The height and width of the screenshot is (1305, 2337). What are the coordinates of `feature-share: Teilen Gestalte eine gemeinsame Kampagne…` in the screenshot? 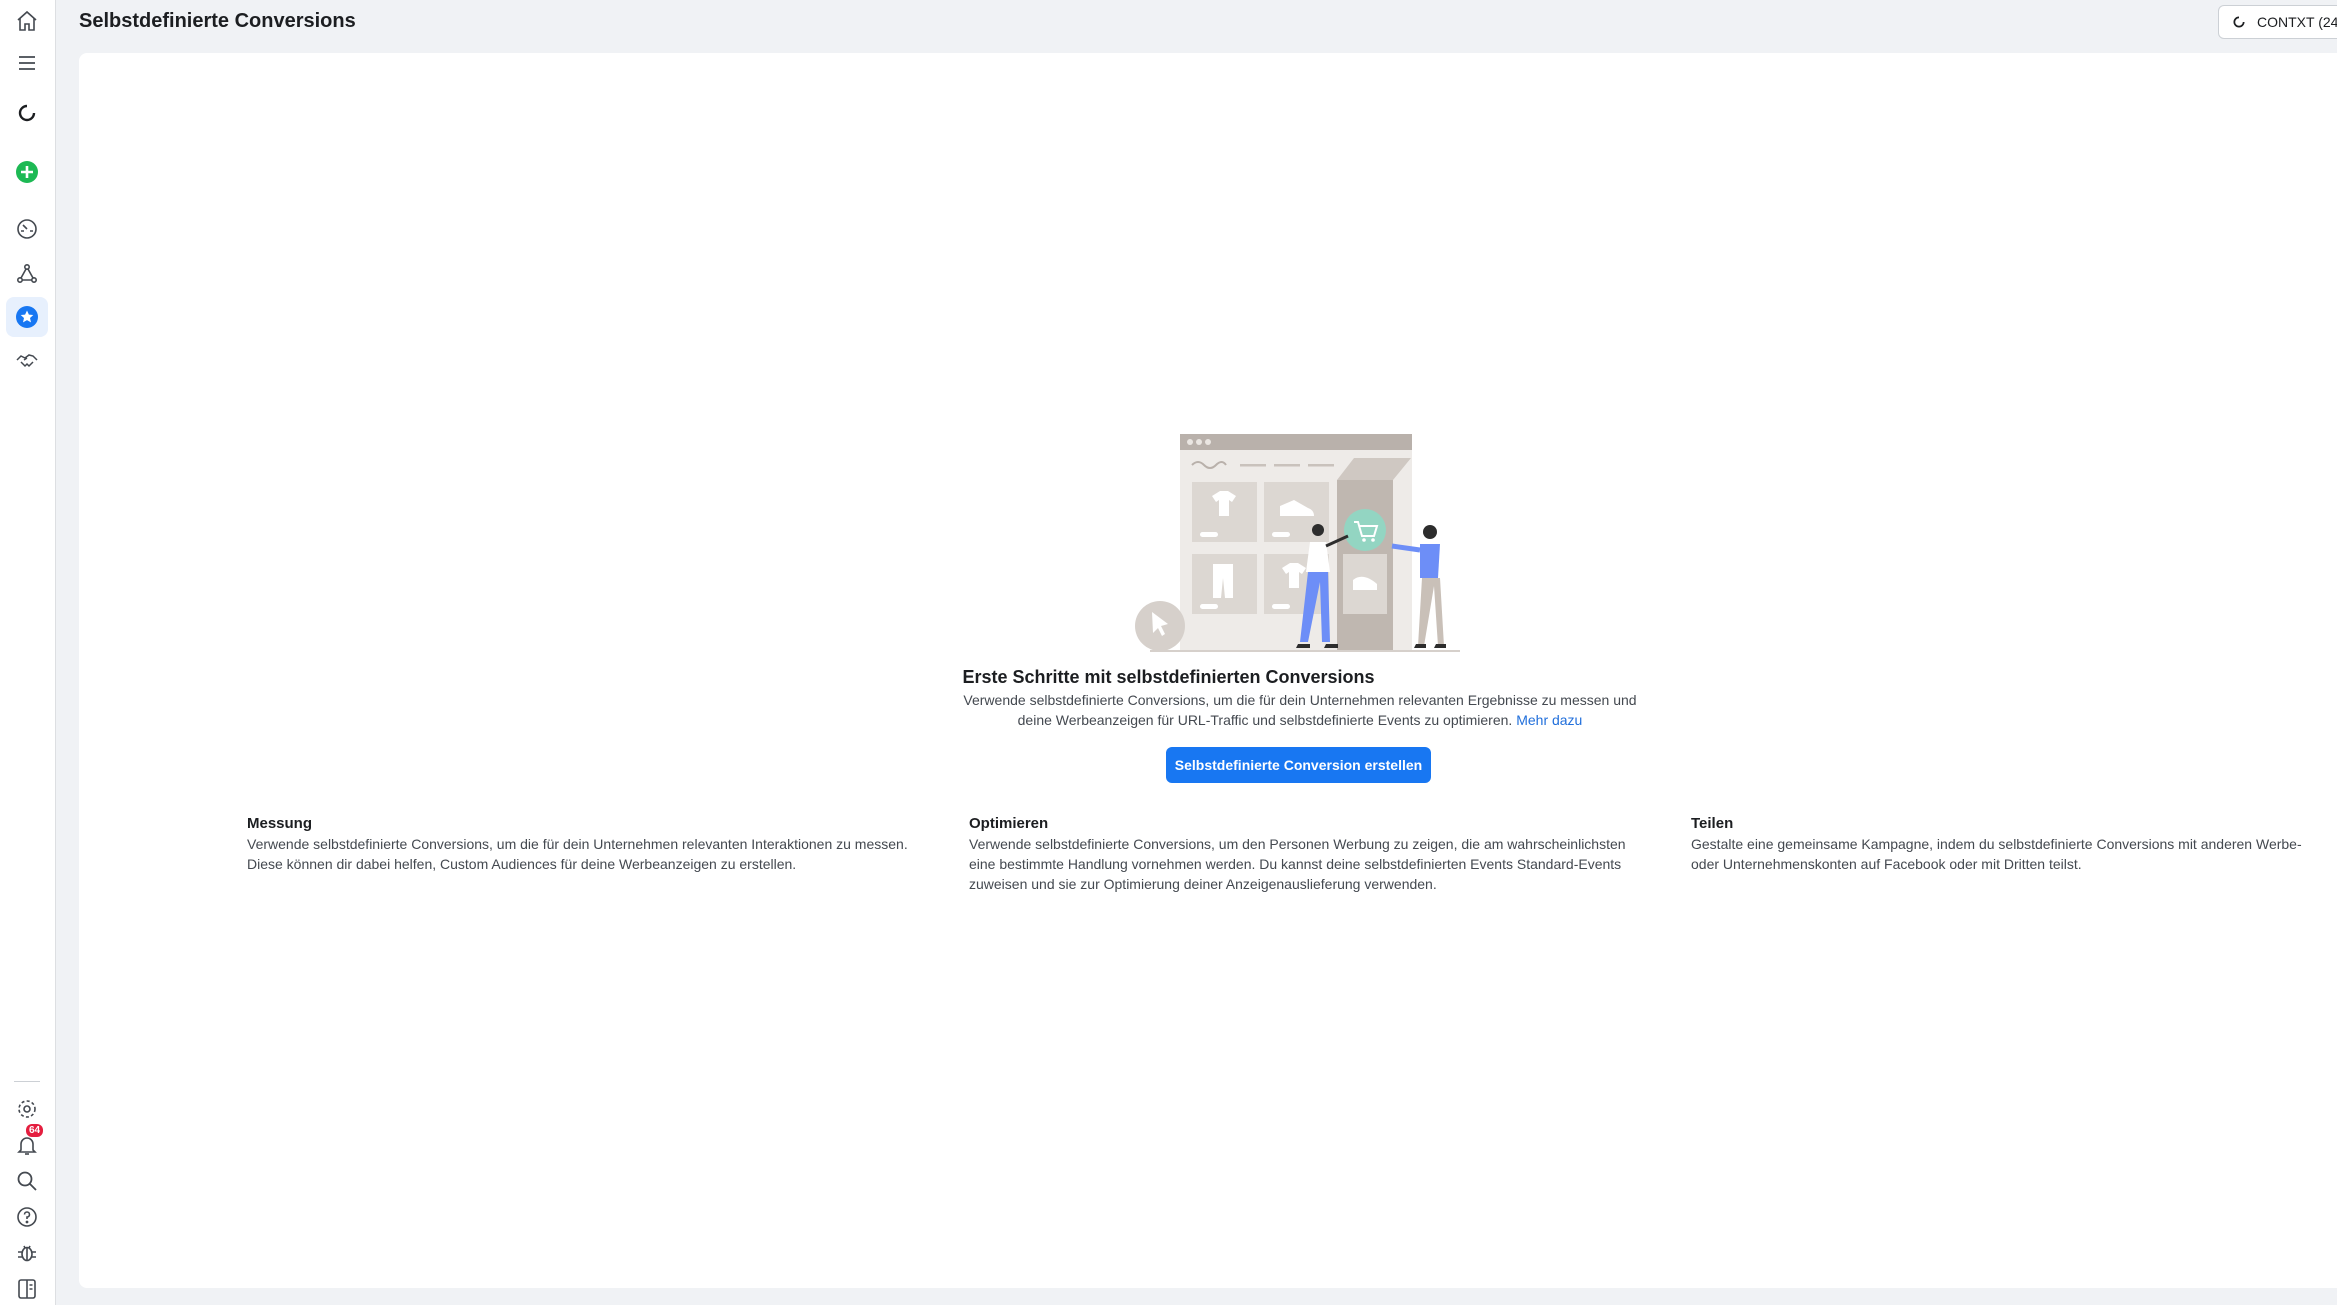 It's located at (2011, 844).